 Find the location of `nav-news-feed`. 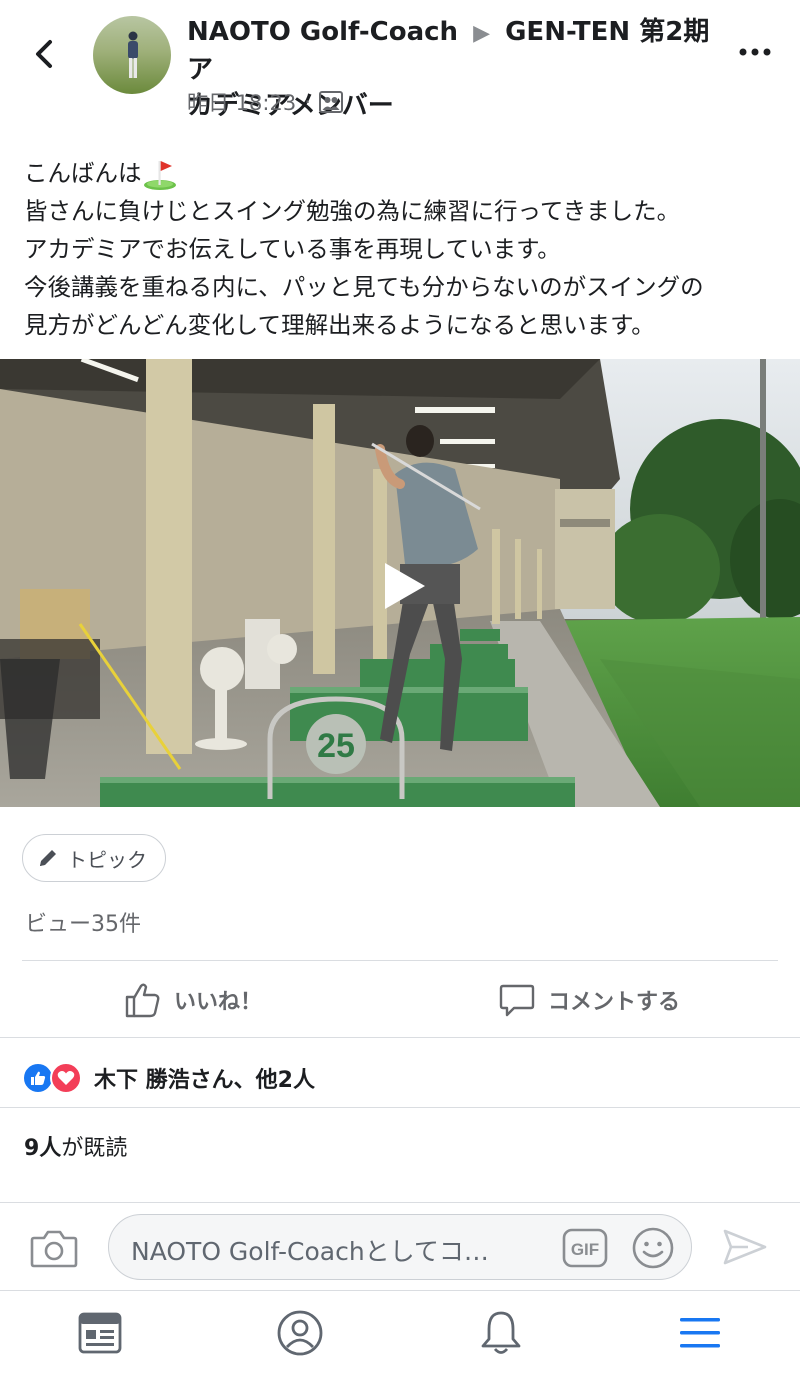

nav-news-feed is located at coordinates (100, 1333).